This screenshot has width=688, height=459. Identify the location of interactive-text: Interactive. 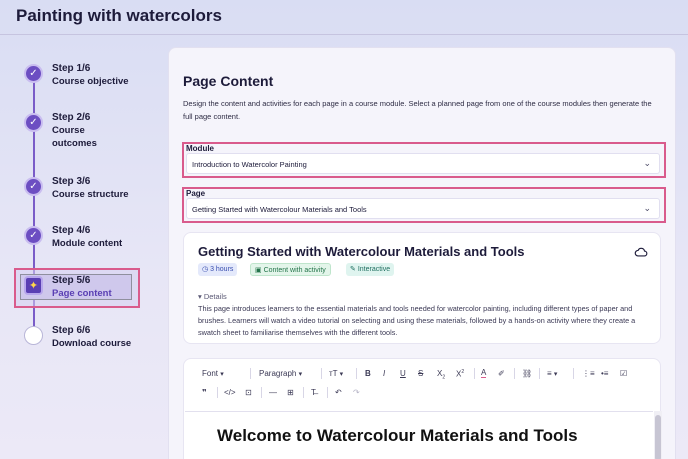
(374, 269).